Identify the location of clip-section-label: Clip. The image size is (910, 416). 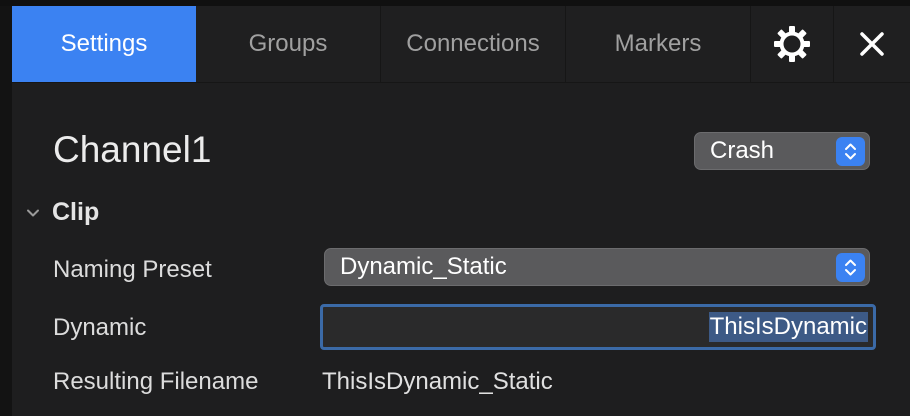
(76, 212).